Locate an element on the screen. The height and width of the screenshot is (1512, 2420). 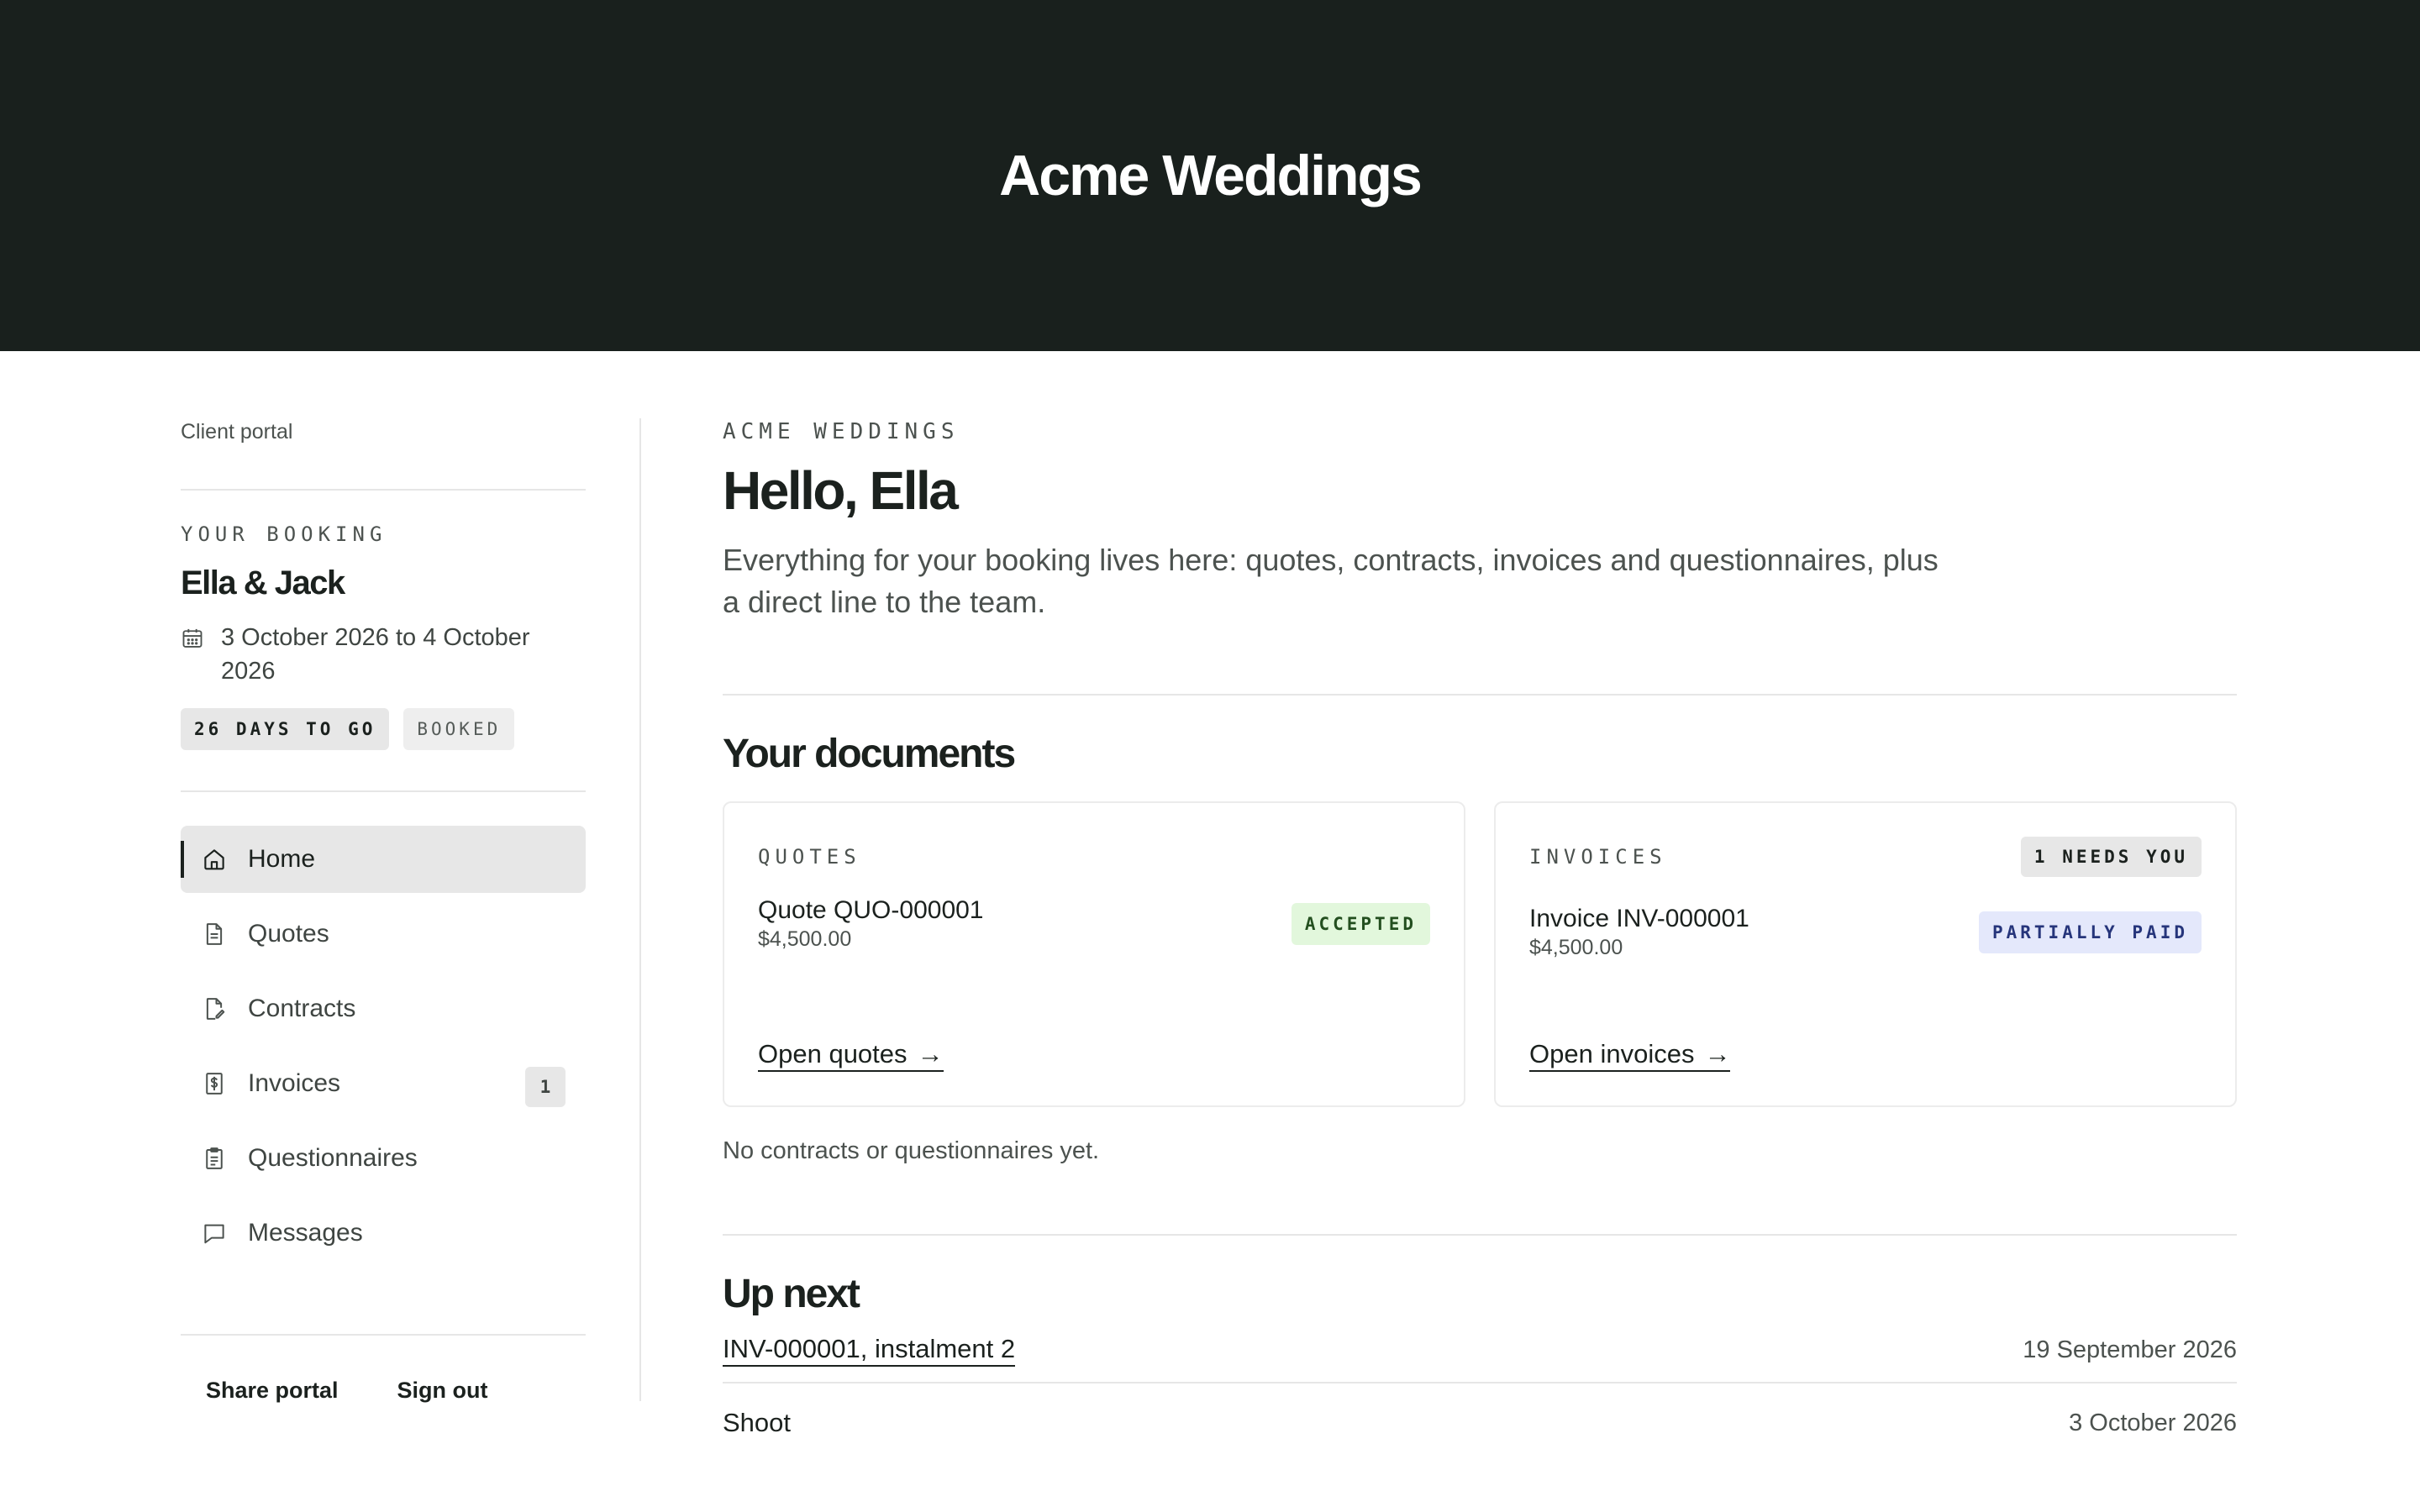
open-quotes-link: Open quotes → is located at coordinates (851, 1055).